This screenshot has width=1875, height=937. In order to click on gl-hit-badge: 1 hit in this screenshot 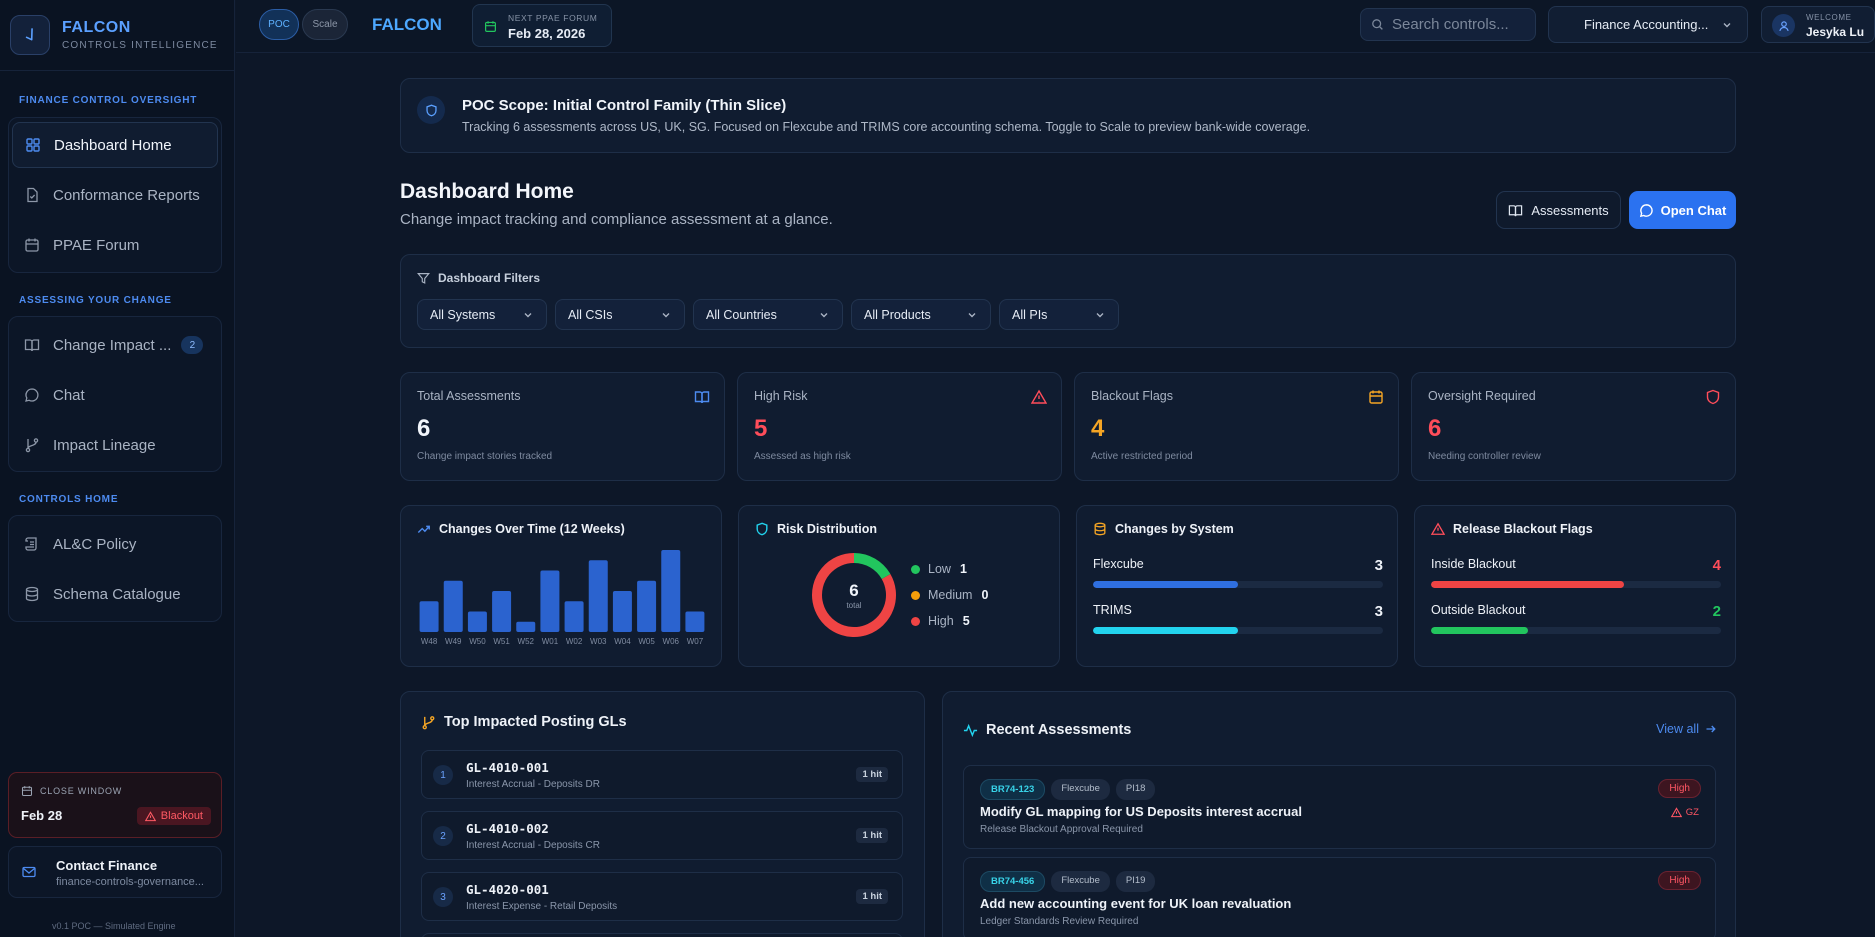, I will do `click(872, 835)`.